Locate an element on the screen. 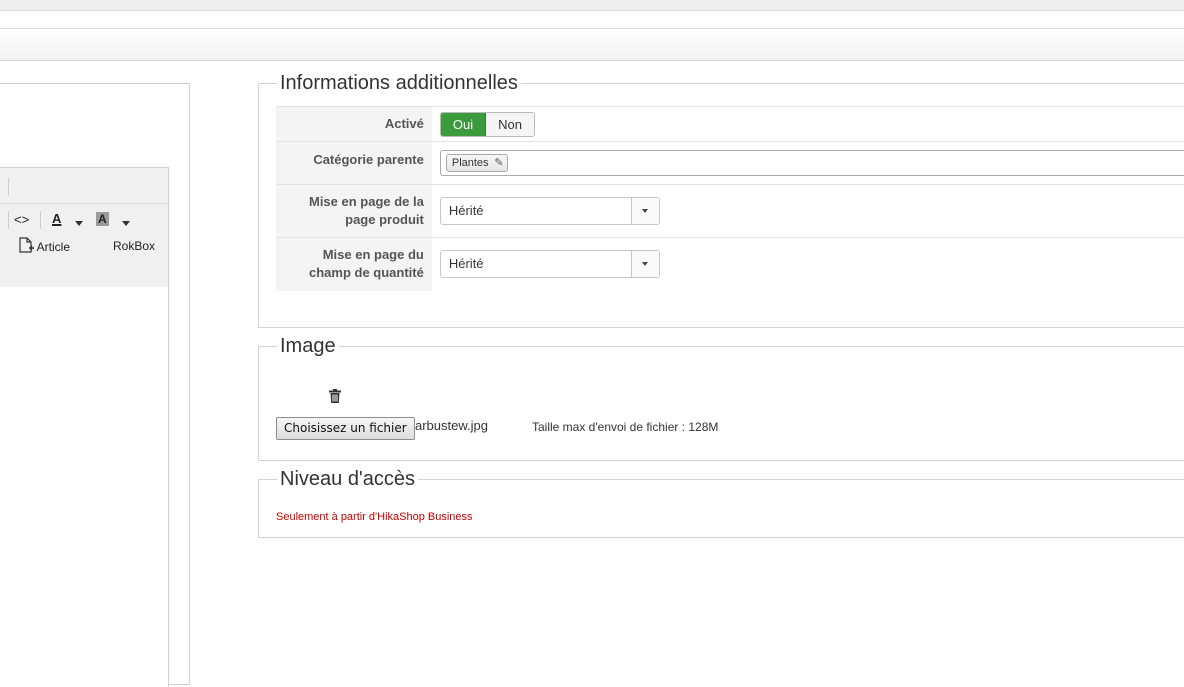 Image resolution: width=1184 pixels, height=687 pixels. parent-category-input: Plantes ✎ is located at coordinates (811, 163).